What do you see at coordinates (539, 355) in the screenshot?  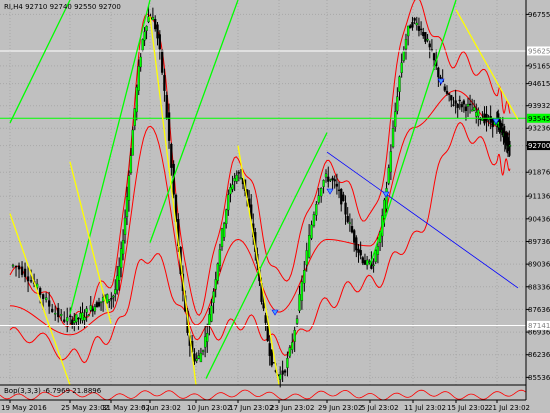 I see `price-tick-label: 86236` at bounding box center [539, 355].